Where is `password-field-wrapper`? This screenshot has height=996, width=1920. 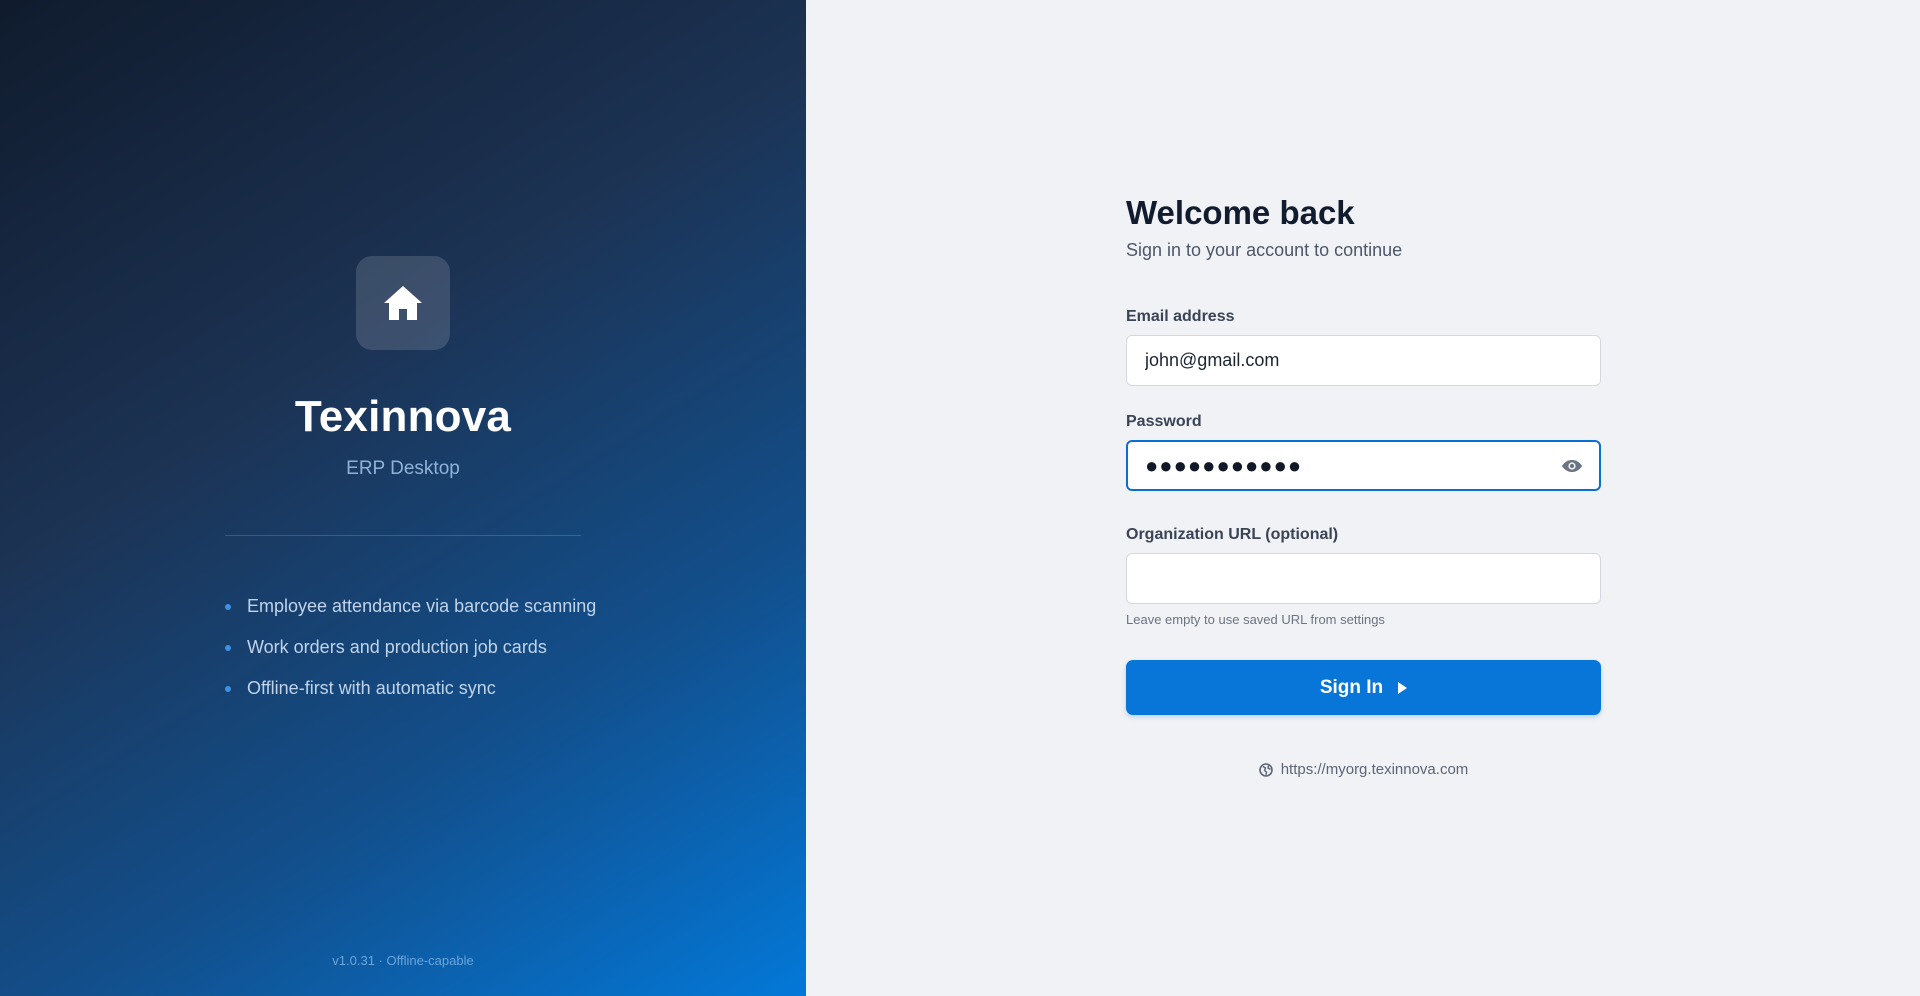
password-field-wrapper is located at coordinates (1363, 465).